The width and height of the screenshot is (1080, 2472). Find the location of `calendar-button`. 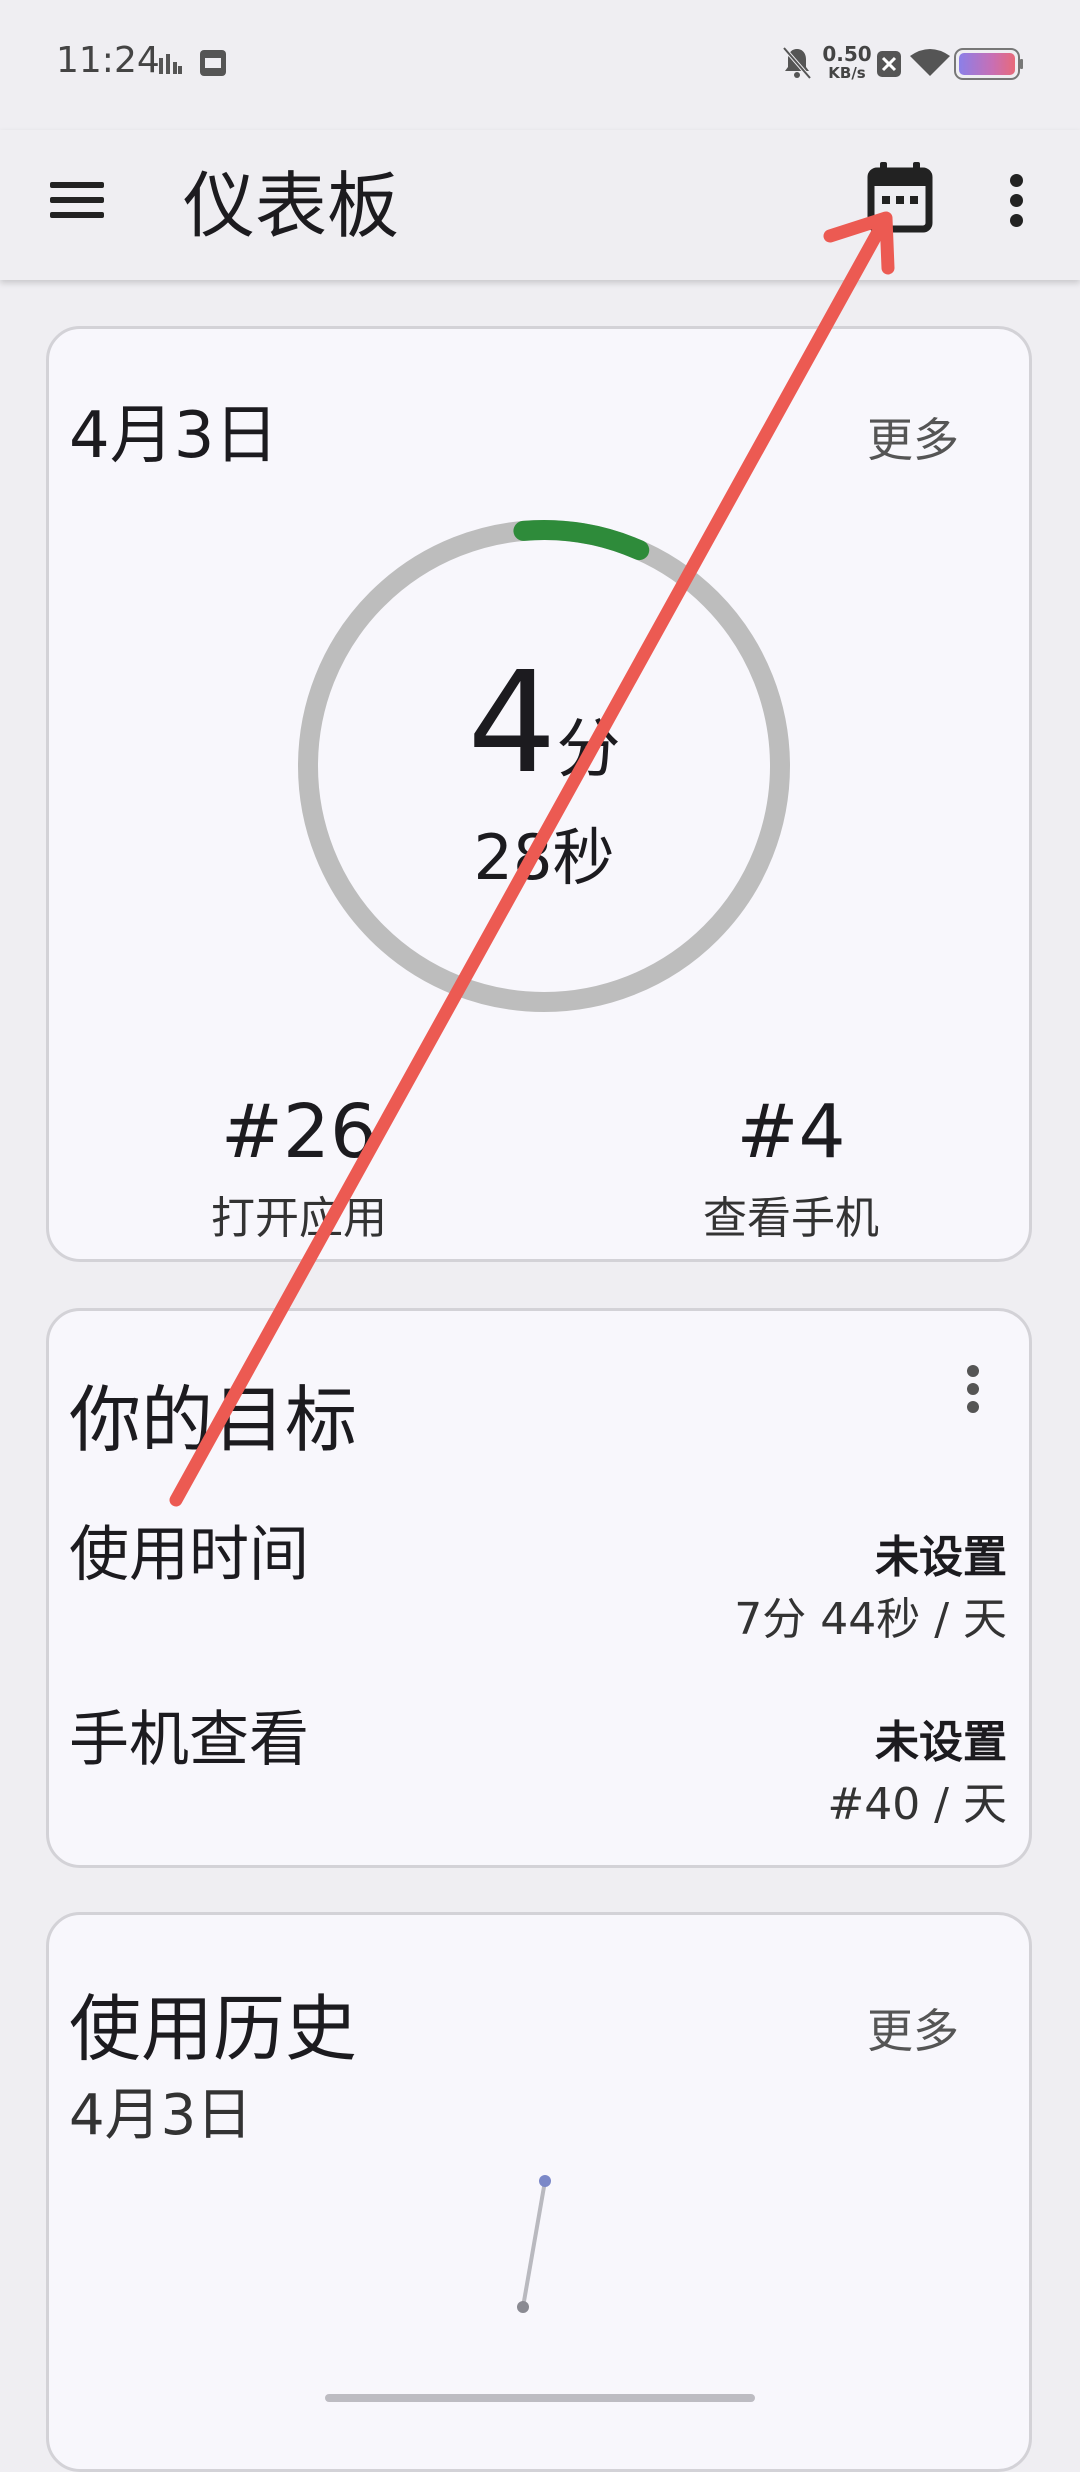

calendar-button is located at coordinates (900, 197).